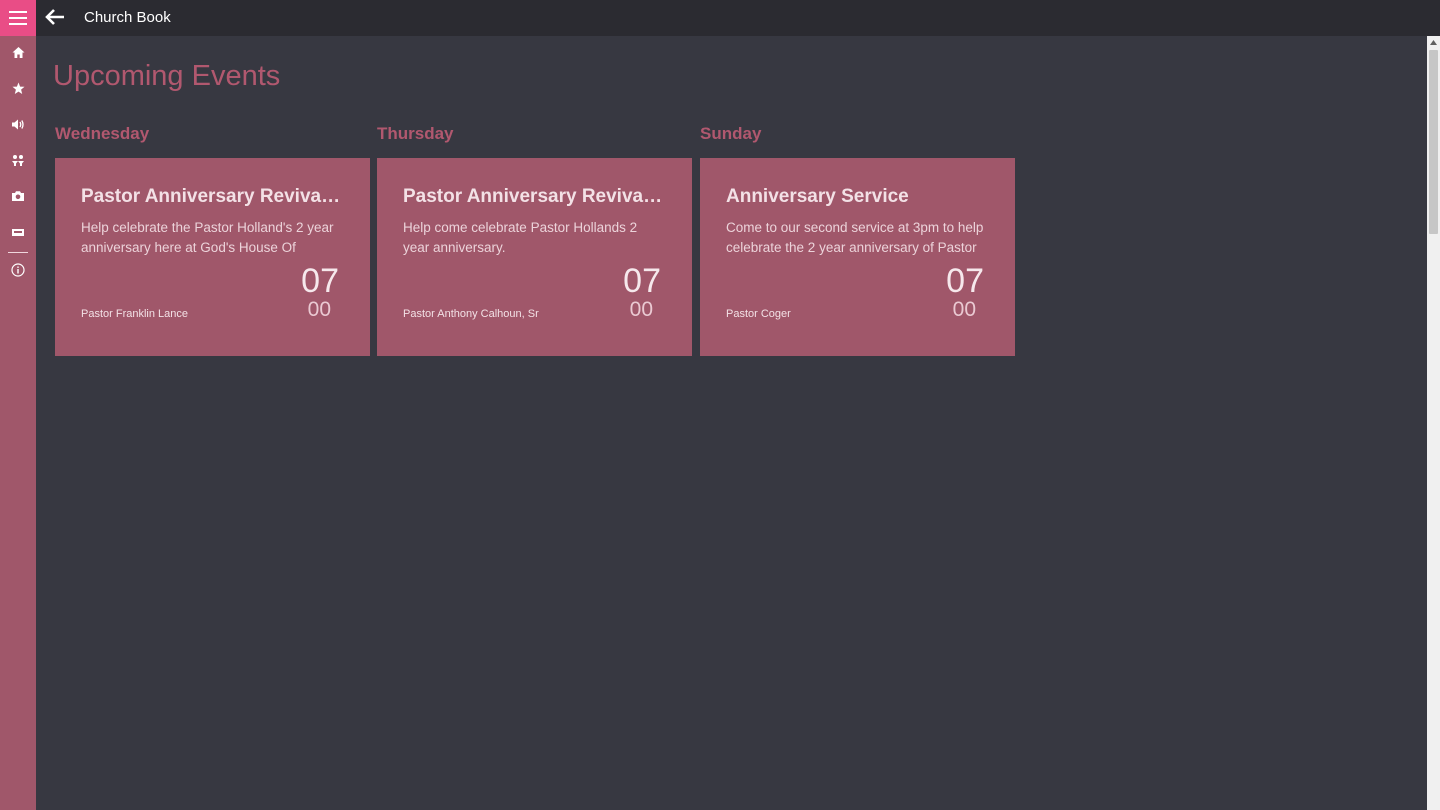 Image resolution: width=1440 pixels, height=810 pixels. What do you see at coordinates (738, 18) in the screenshot?
I see `title-bar` at bounding box center [738, 18].